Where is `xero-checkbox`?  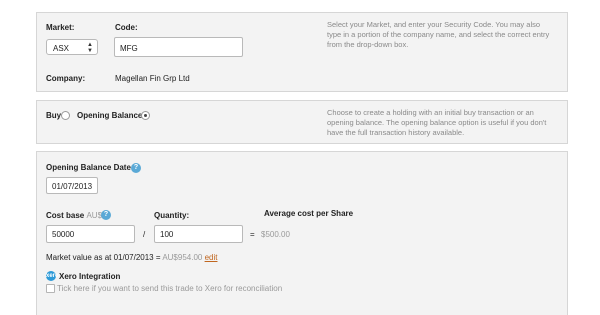 xero-checkbox is located at coordinates (50, 288).